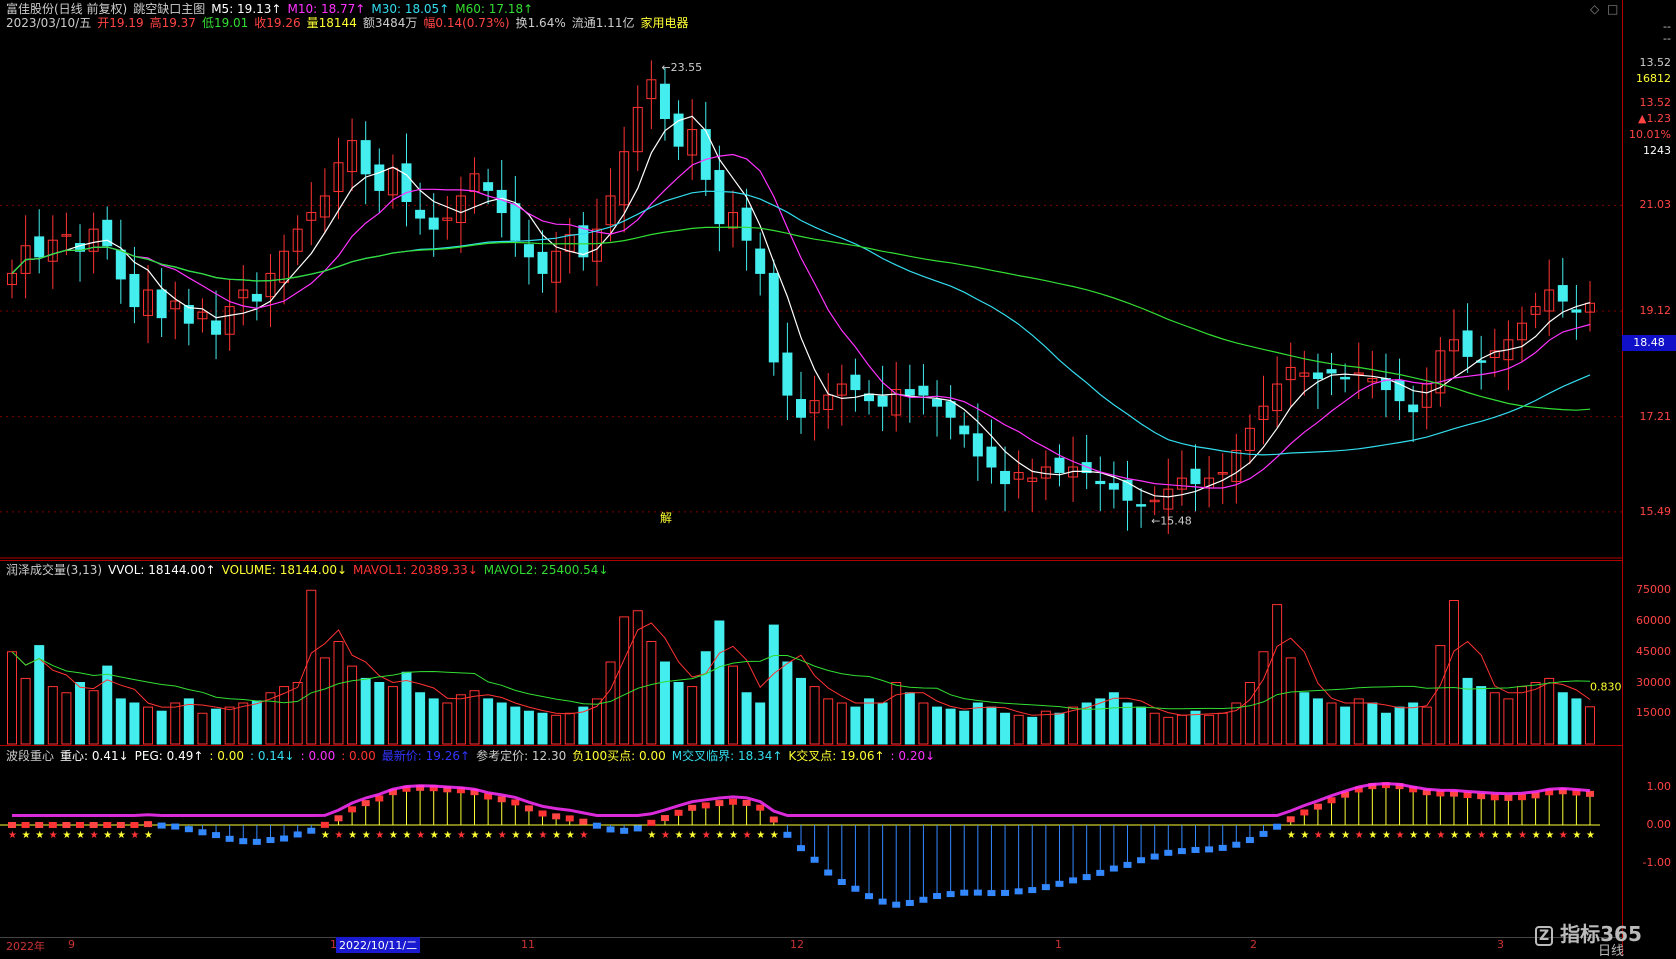 The width and height of the screenshot is (1676, 959). What do you see at coordinates (1667, 38) in the screenshot?
I see `axis-info-1: --` at bounding box center [1667, 38].